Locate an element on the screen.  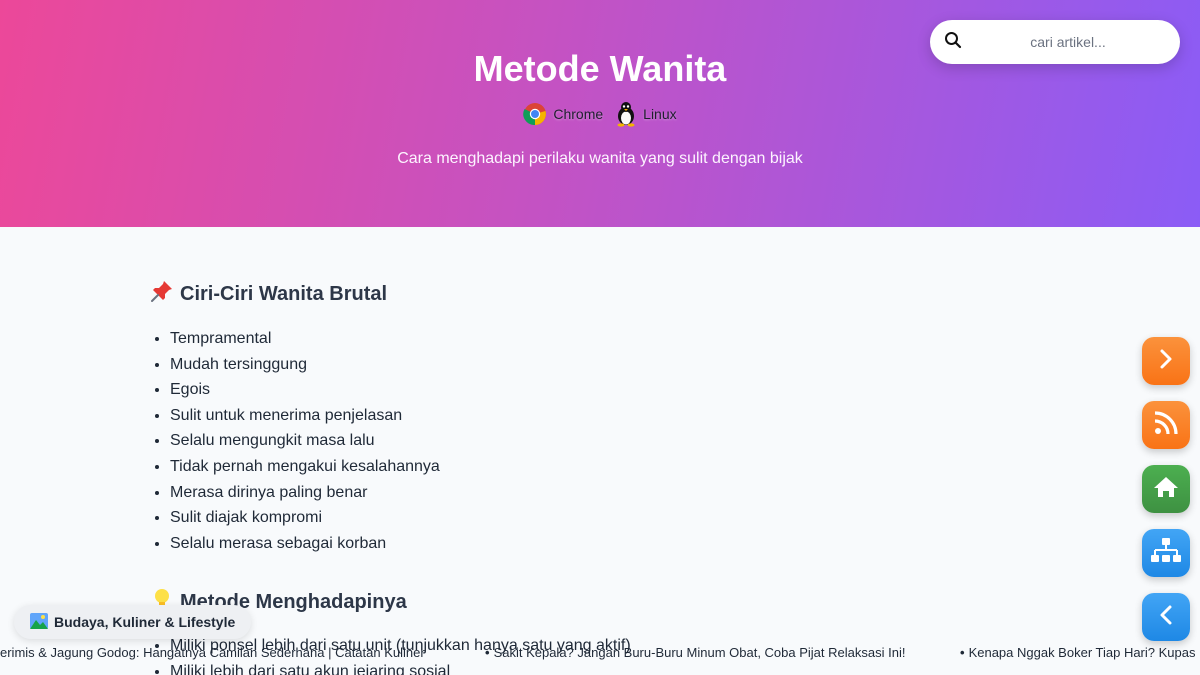
list-item: Mudah tersinggung is located at coordinates (540, 365).